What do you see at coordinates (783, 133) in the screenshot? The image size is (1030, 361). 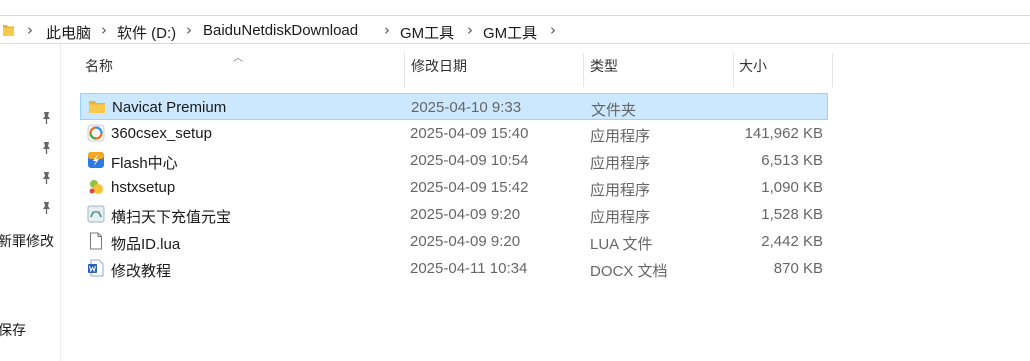 I see `file-size: 141,962 KB` at bounding box center [783, 133].